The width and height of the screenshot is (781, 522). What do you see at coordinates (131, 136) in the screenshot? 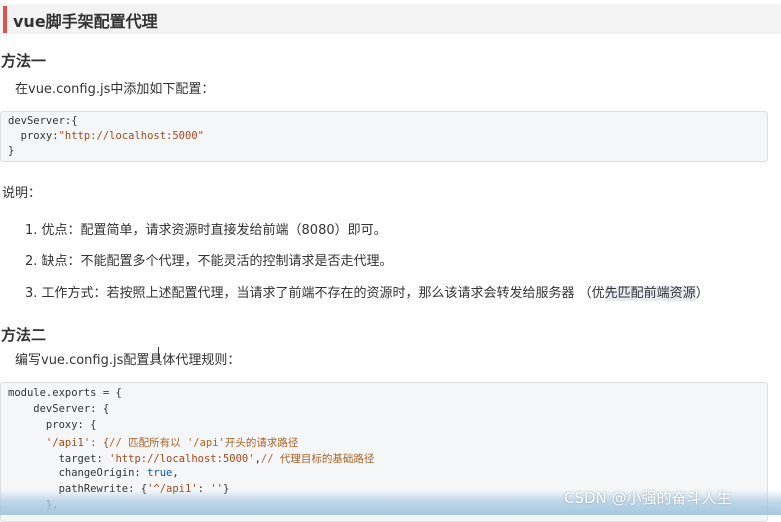
I see `code-string: "http://localhost:5000"` at bounding box center [131, 136].